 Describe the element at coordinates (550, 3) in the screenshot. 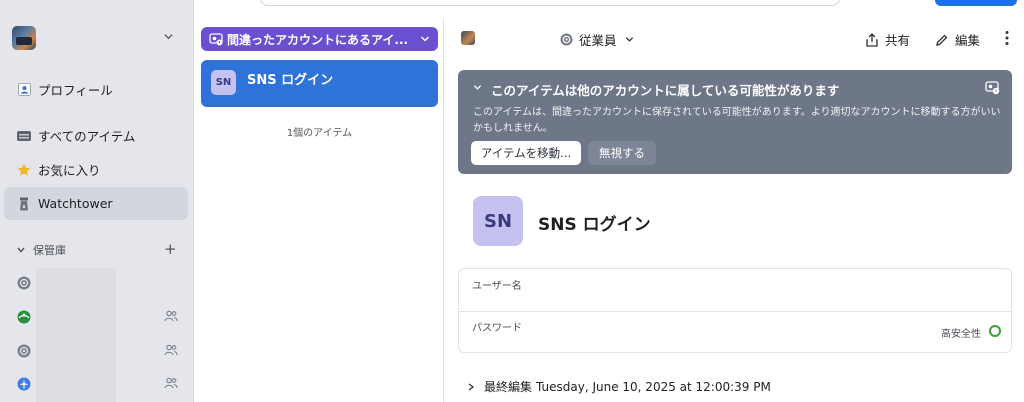

I see `search-input` at that location.